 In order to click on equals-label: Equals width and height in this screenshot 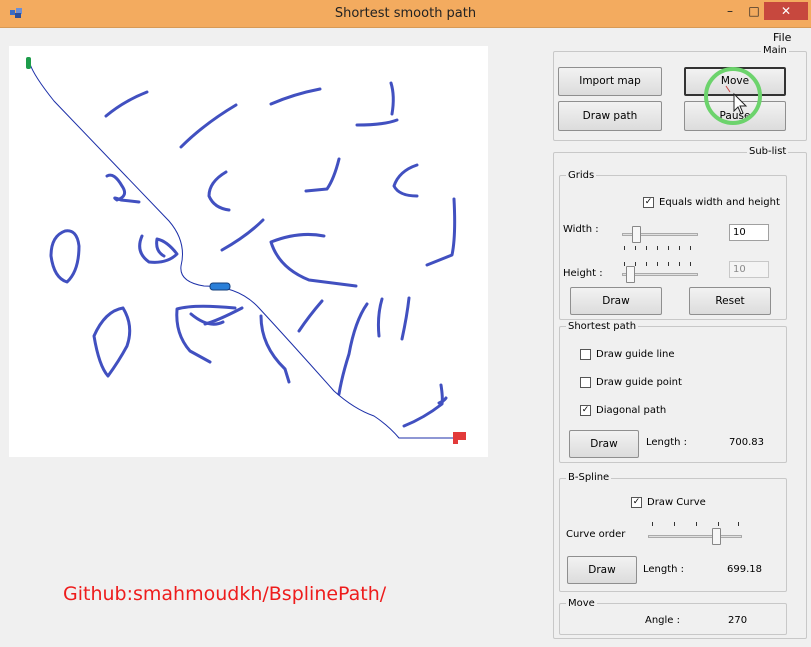, I will do `click(719, 202)`.